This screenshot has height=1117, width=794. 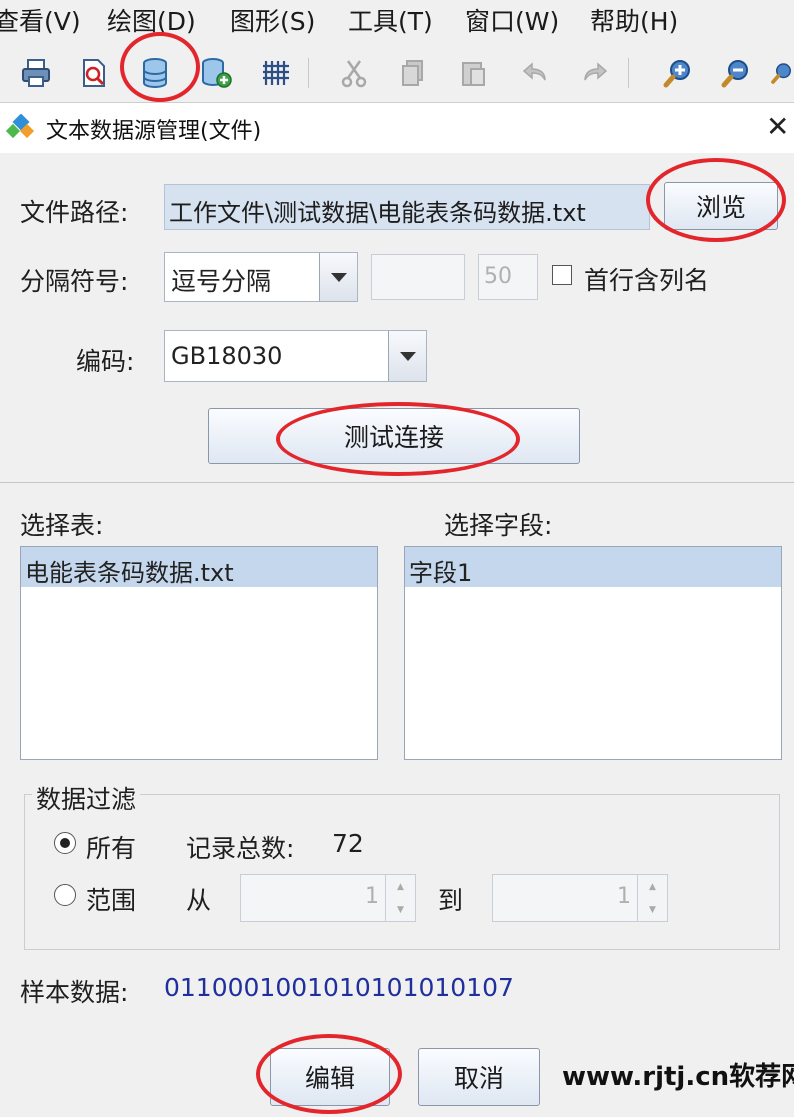 What do you see at coordinates (86, 798) in the screenshot?
I see `data-filter-label: 数据过滤` at bounding box center [86, 798].